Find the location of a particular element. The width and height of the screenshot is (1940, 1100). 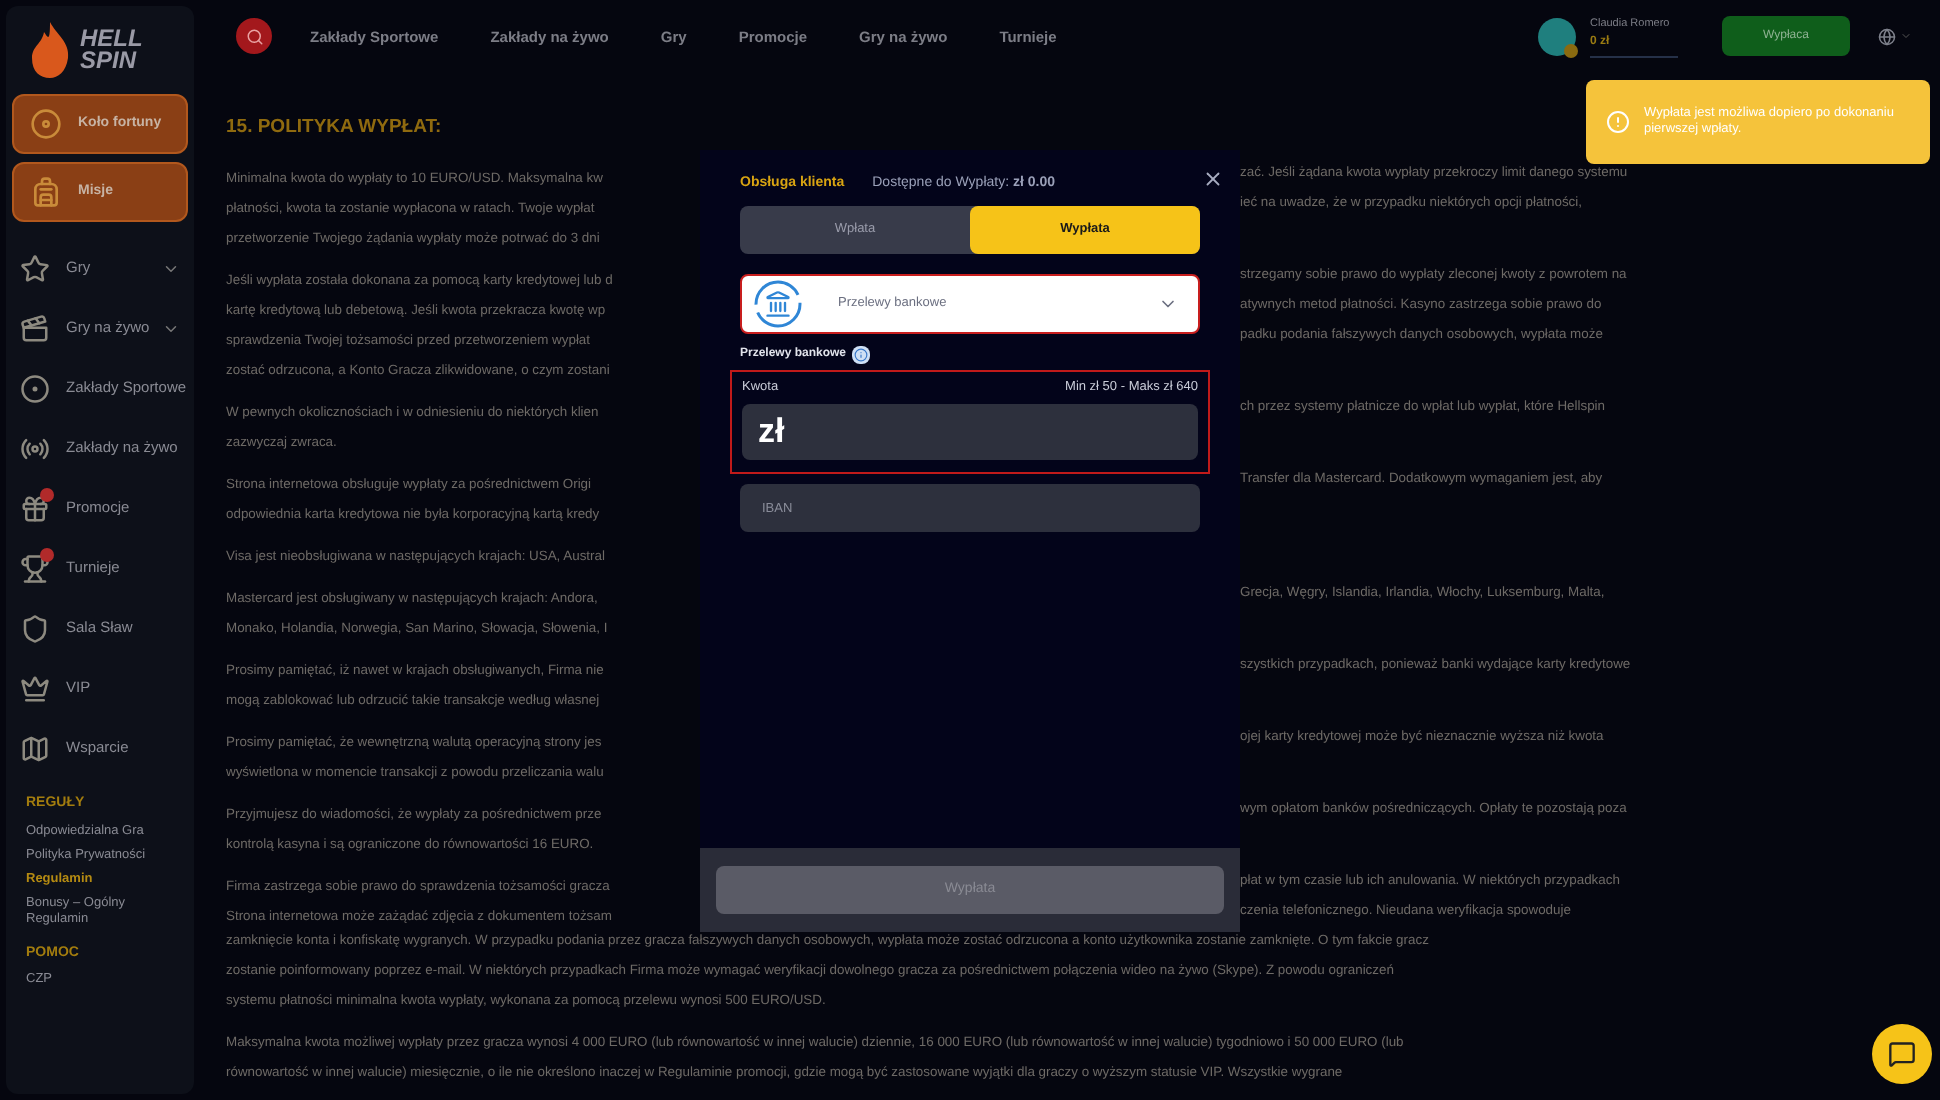

bank-icon is located at coordinates (778, 304).